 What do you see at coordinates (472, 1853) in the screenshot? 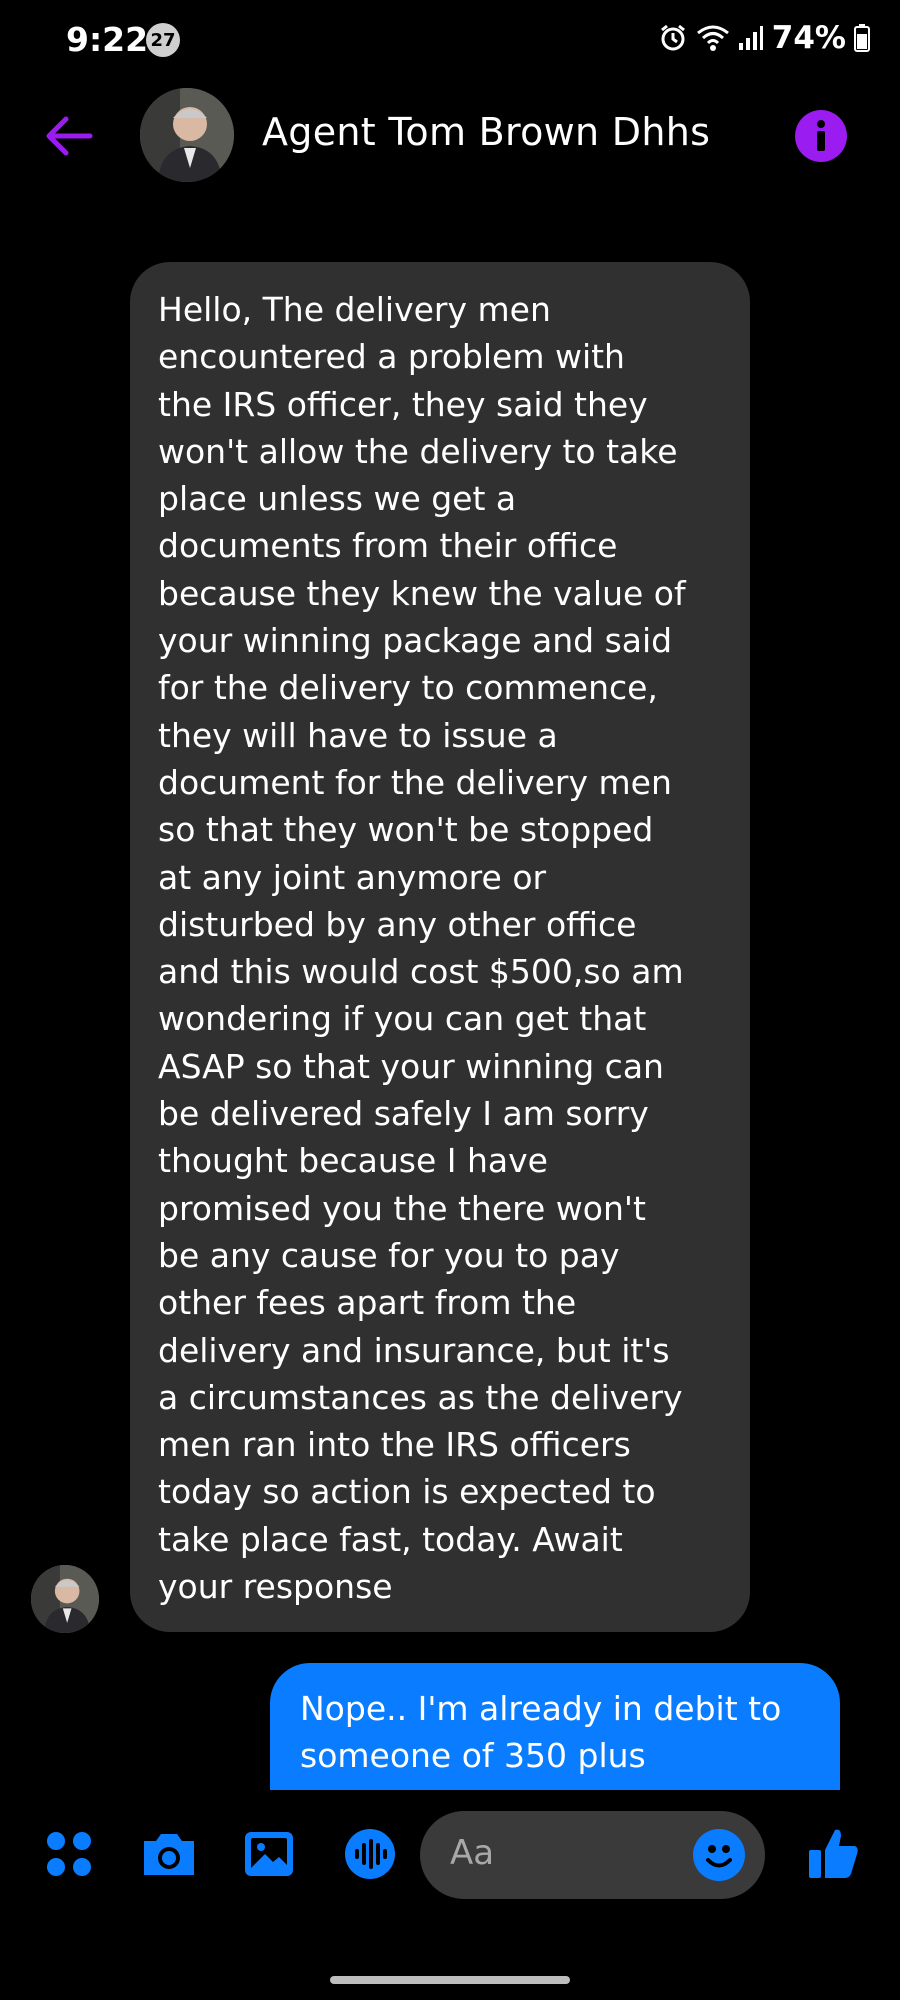
I see `message-input-placeholder: Aa` at bounding box center [472, 1853].